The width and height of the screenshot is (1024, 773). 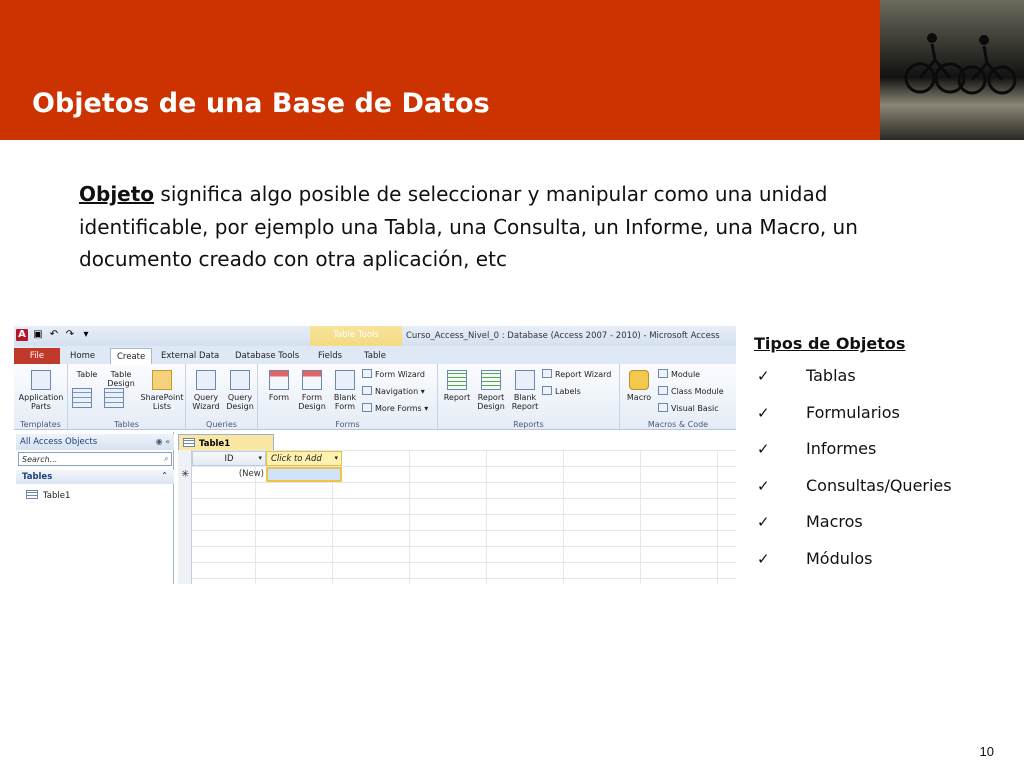 I want to click on tab-fields: Fields, so click(x=330, y=356).